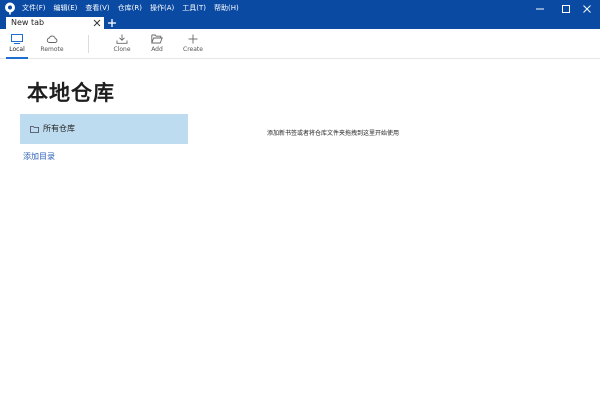  What do you see at coordinates (88, 44) in the screenshot?
I see `toolbar-divider` at bounding box center [88, 44].